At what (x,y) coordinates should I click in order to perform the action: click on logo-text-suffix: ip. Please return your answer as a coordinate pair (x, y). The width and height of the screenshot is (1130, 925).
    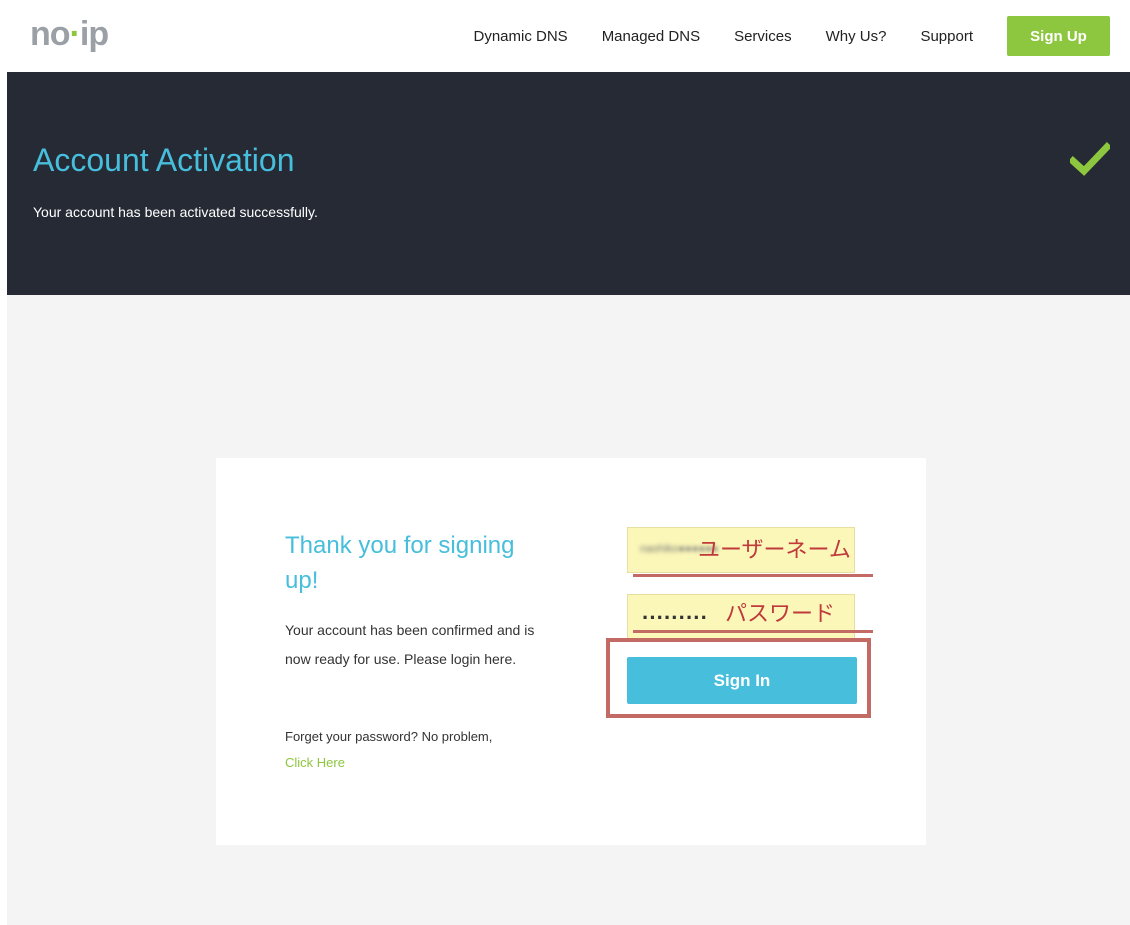
    Looking at the image, I should click on (94, 34).